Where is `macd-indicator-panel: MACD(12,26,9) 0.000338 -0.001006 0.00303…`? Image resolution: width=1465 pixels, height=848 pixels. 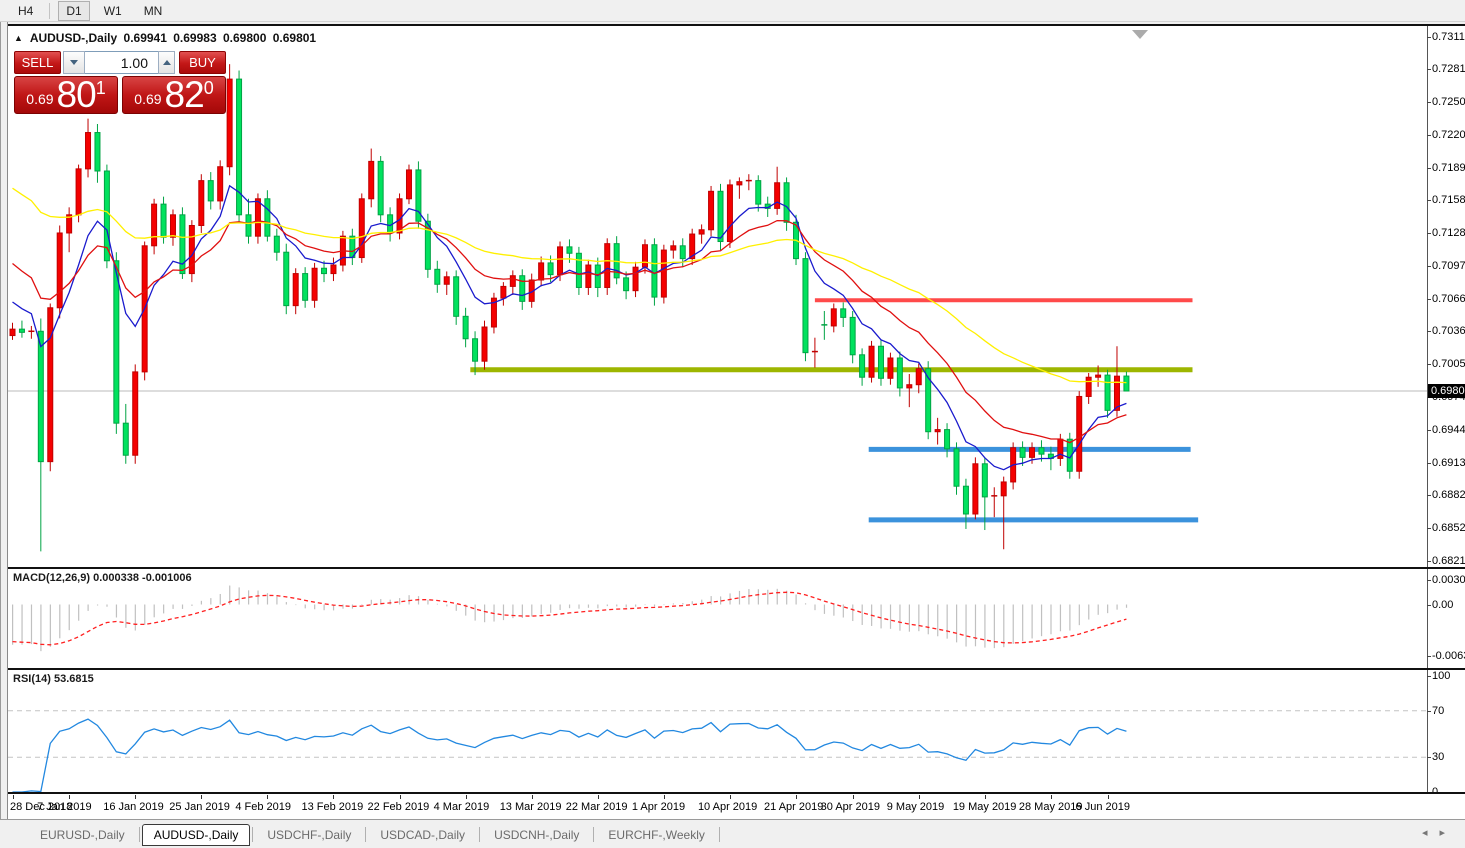 macd-indicator-panel: MACD(12,26,9) 0.000338 -0.001006 0.00303… is located at coordinates (736, 617).